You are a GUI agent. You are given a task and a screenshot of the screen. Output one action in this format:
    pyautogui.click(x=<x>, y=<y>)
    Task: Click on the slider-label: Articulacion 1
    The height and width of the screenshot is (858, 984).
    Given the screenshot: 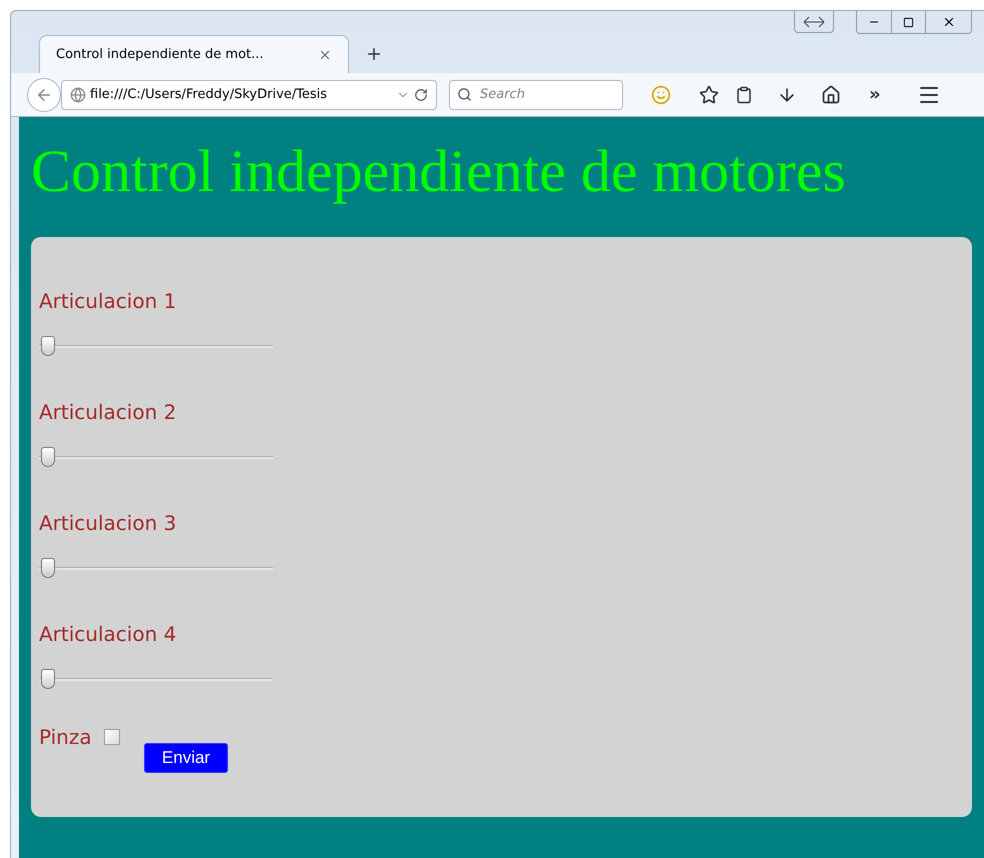 What is the action you would take?
    pyautogui.click(x=108, y=301)
    